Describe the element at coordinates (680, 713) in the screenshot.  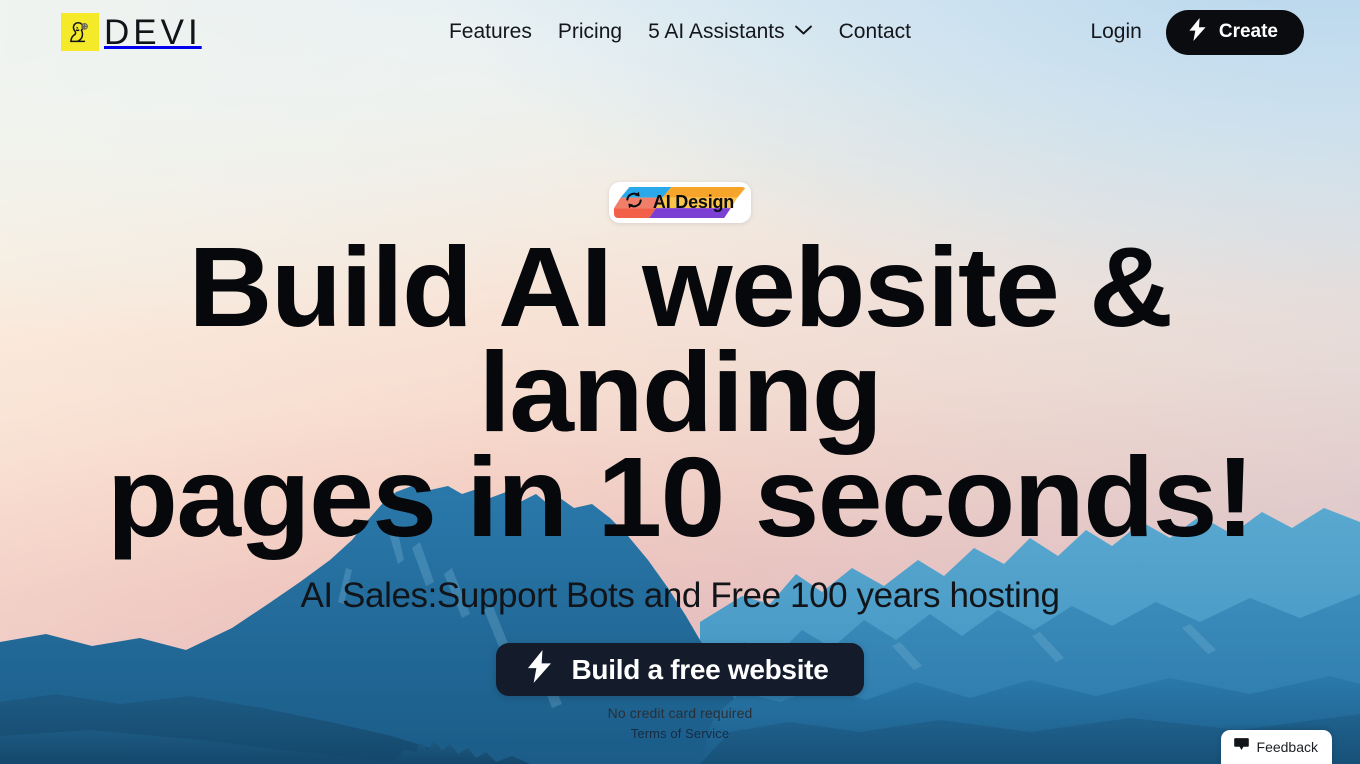
I see `cta-note: No credit card required` at that location.